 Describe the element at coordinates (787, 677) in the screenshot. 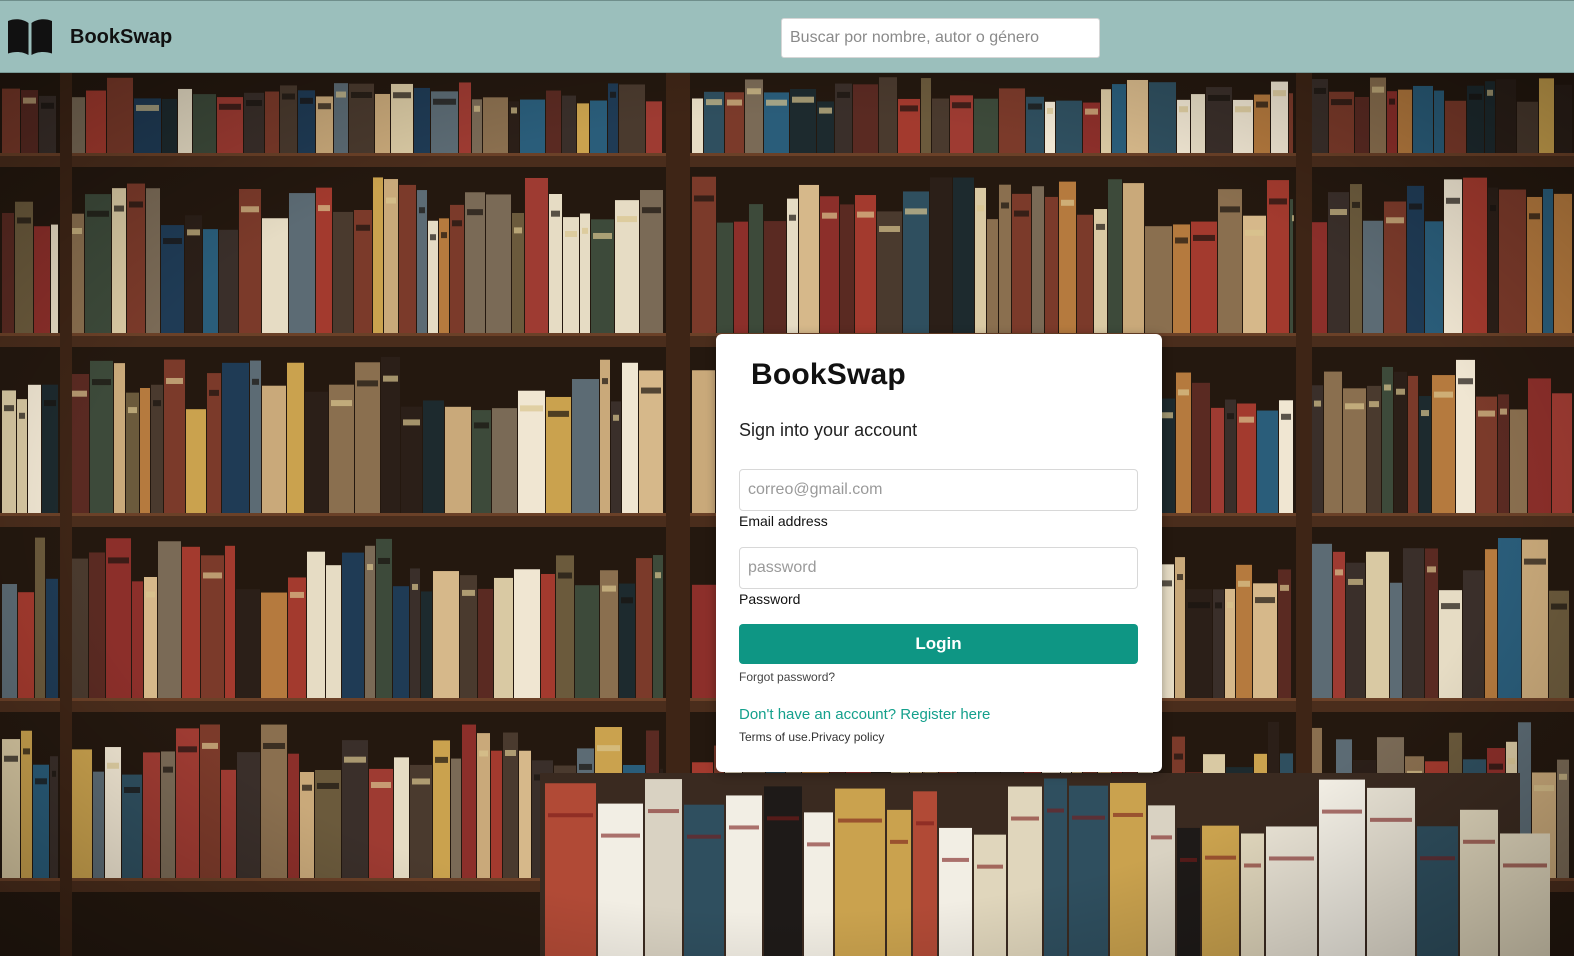

I see `forgot-password-link: Forgot password?` at that location.